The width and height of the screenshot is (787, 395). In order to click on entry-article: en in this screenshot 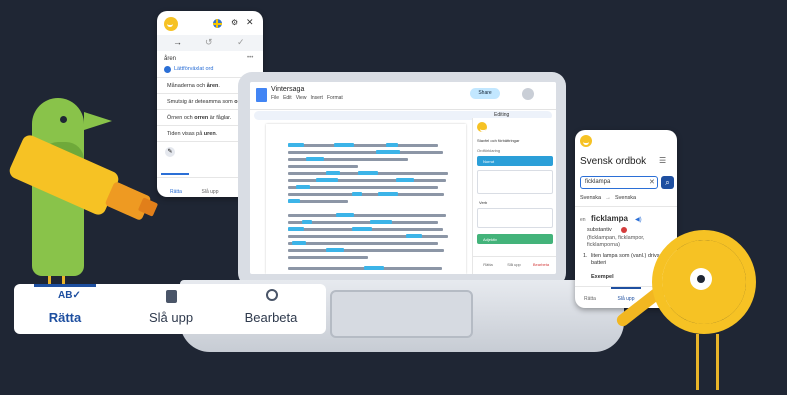, I will do `click(583, 220)`.